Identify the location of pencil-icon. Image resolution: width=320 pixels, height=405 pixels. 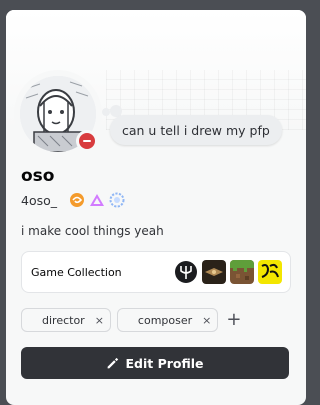
(113, 362).